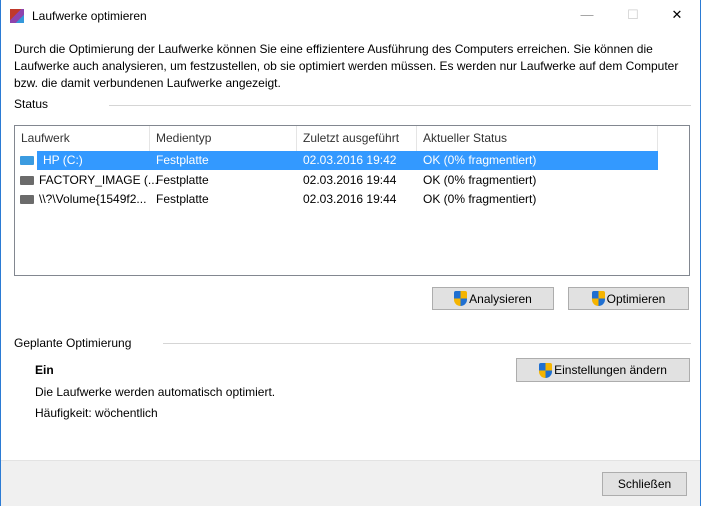 Image resolution: width=701 pixels, height=506 pixels. Describe the element at coordinates (223, 138) in the screenshot. I see `column-header-media-type: Medientyp` at that location.